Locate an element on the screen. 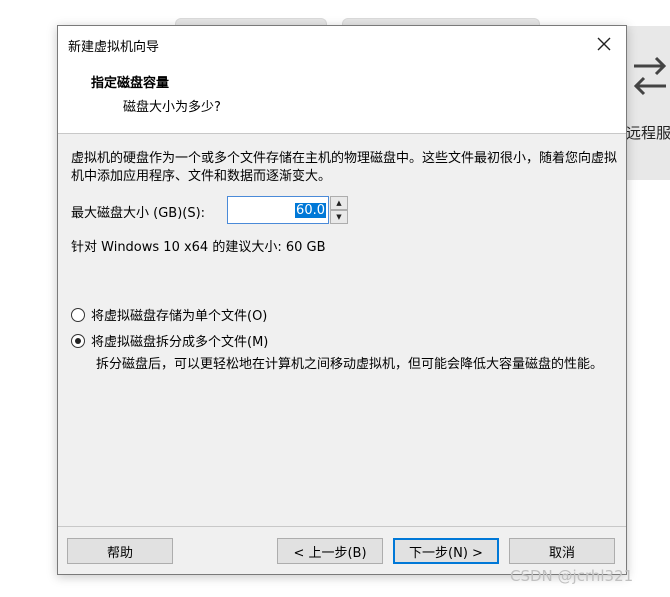 This screenshot has height=597, width=670. spin-down-button: ▼ is located at coordinates (339, 217).